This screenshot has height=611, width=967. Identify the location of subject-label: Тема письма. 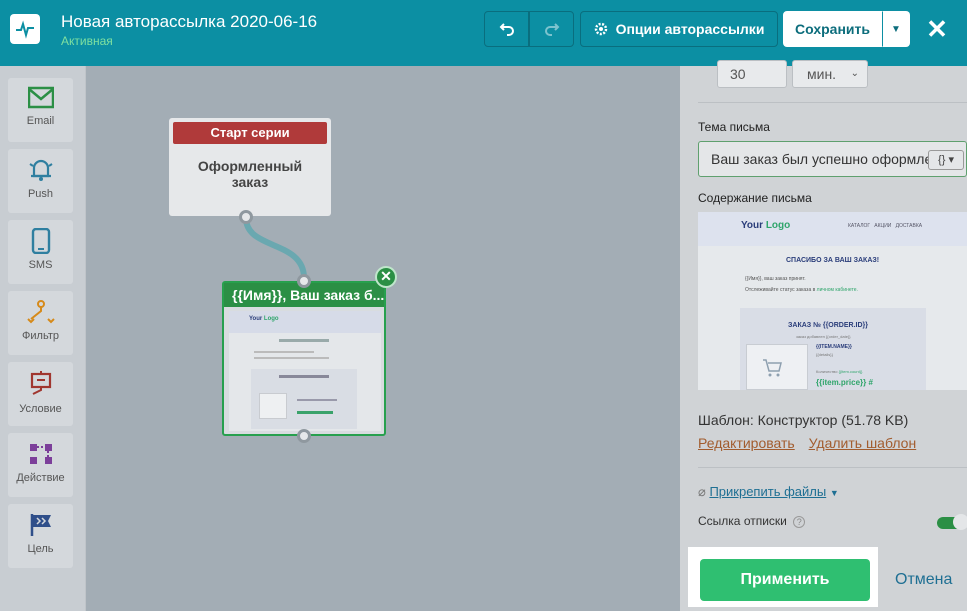
(734, 127).